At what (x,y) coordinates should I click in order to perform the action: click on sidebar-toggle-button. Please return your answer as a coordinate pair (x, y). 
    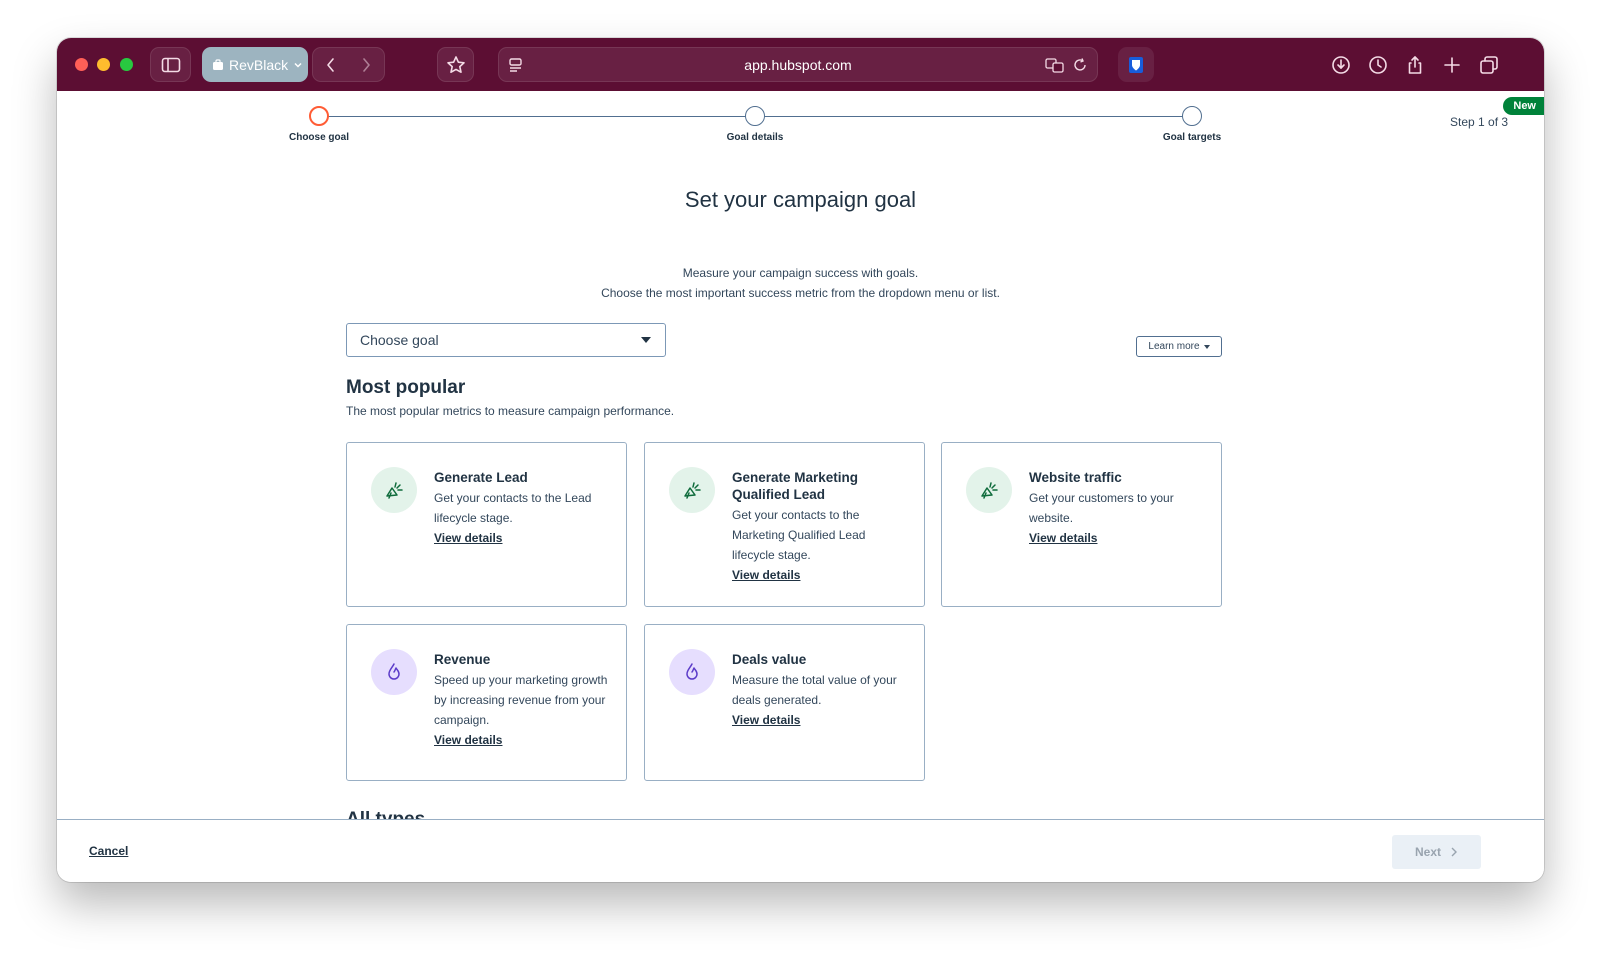
    Looking at the image, I should click on (170, 64).